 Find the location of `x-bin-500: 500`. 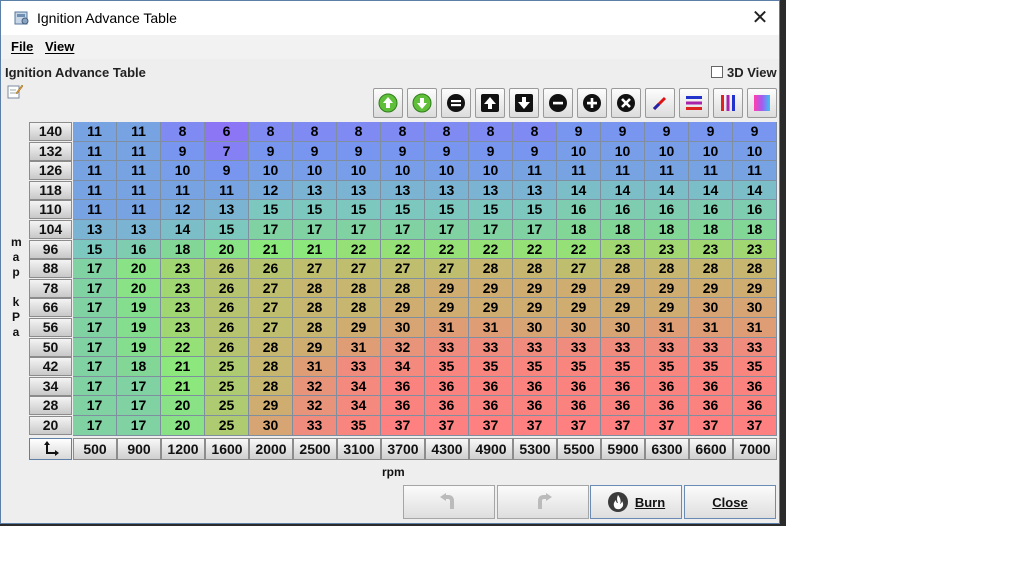

x-bin-500: 500 is located at coordinates (95, 448).